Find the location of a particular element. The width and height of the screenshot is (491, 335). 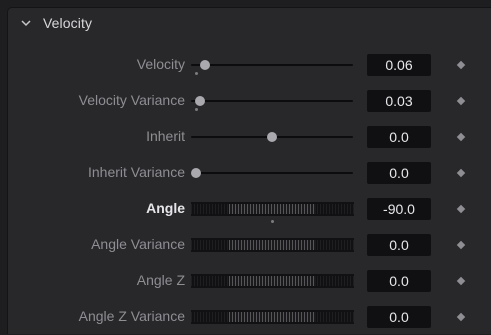

param-row-velocity-variance: Velocity Variance 0.03 is located at coordinates (249, 101).